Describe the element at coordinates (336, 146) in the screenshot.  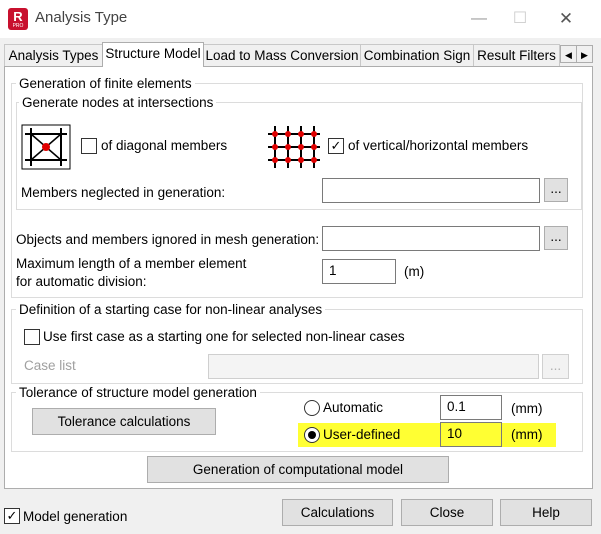
I see `vertical-horizontal-members-checkbox: ✓` at that location.